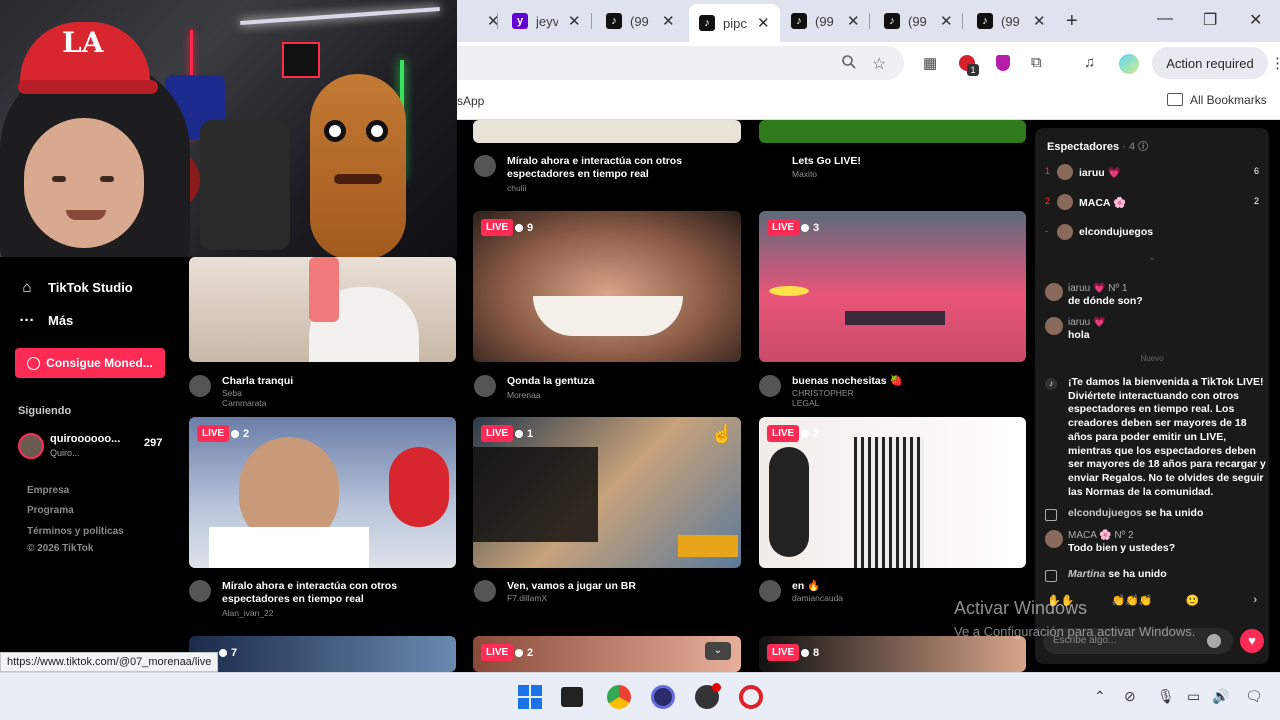 The height and width of the screenshot is (720, 1280). Describe the element at coordinates (530, 227) in the screenshot. I see `viewer-number: 9` at that location.